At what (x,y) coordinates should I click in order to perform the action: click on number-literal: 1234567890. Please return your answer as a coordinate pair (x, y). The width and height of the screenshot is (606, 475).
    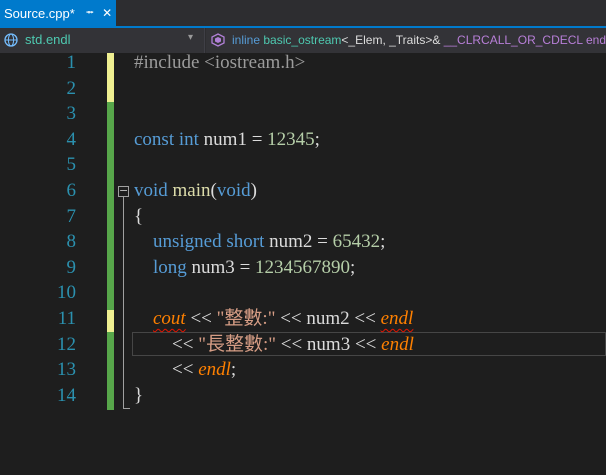
    Looking at the image, I should click on (303, 267).